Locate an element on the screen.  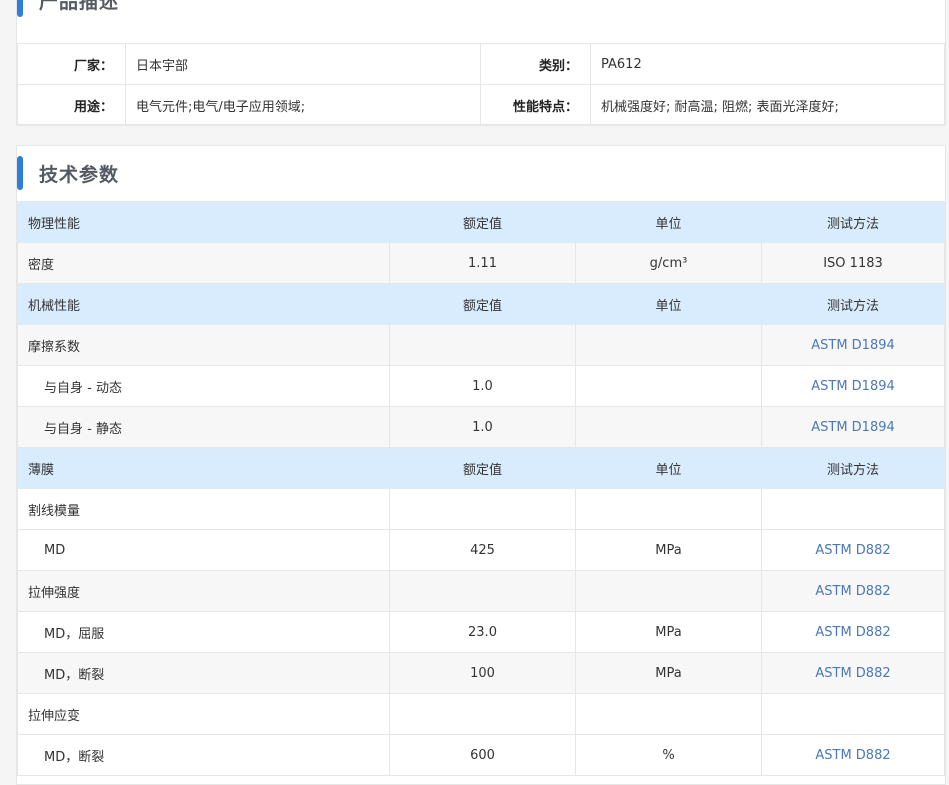
property-name: 与自身 - 动态 is located at coordinates (203, 386).